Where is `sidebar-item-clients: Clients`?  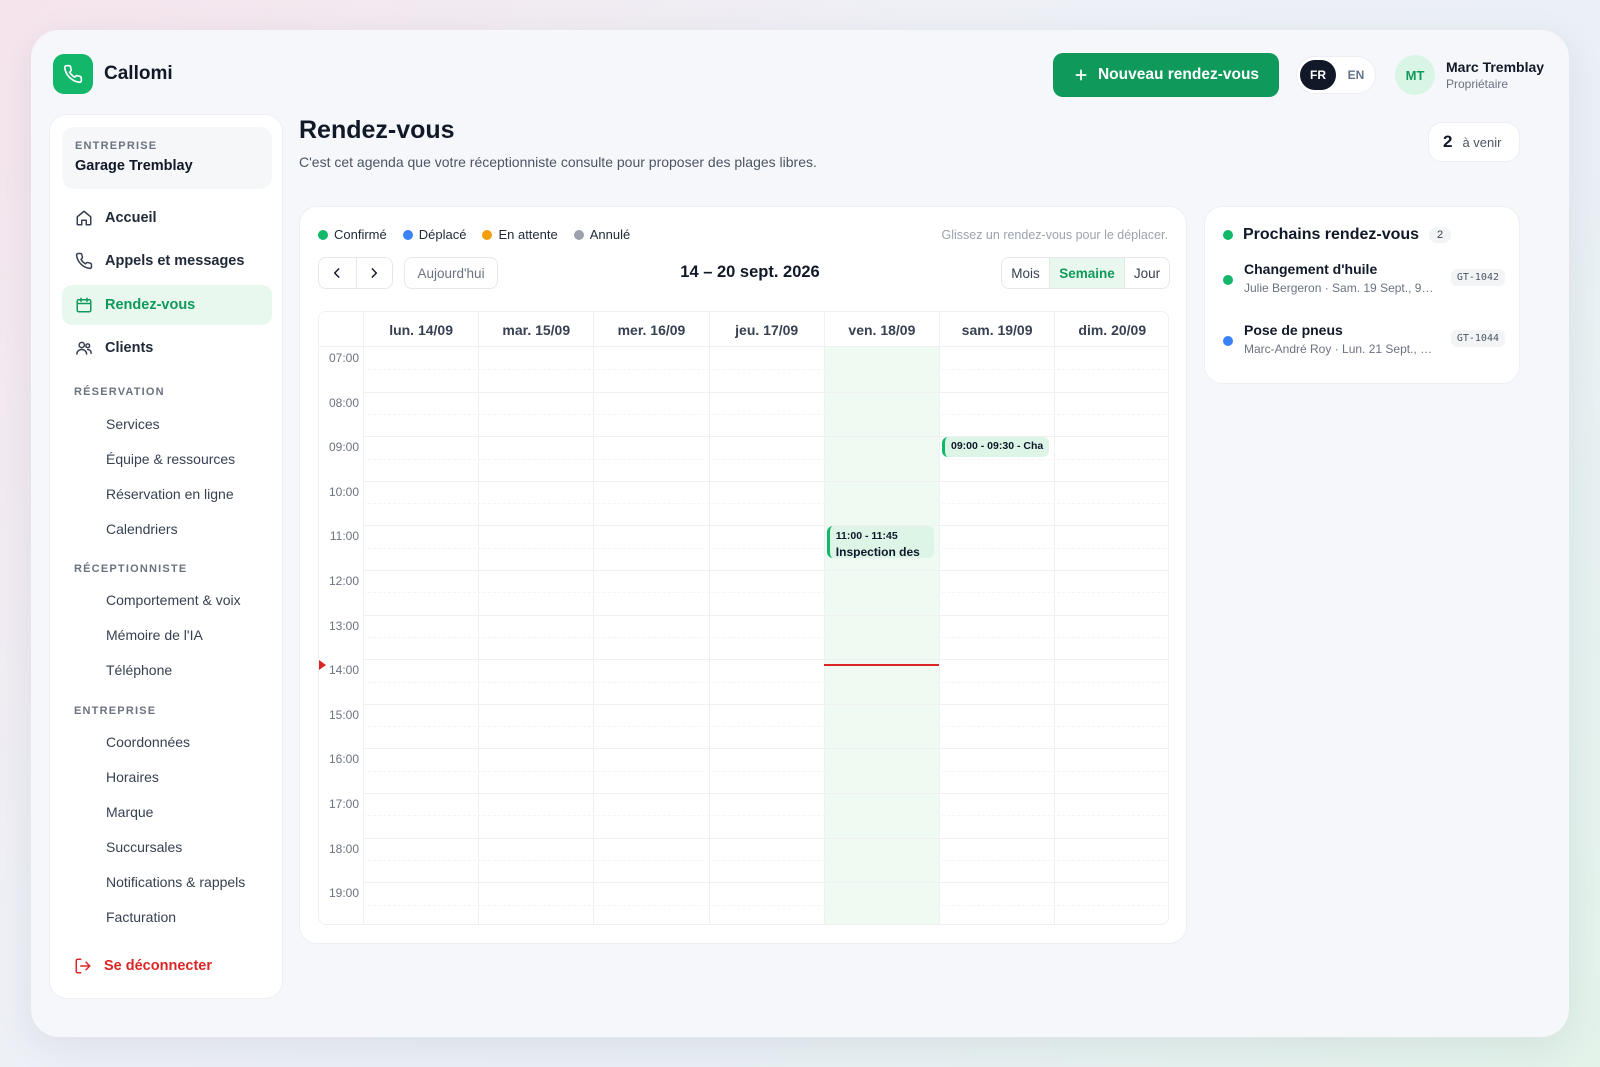 sidebar-item-clients: Clients is located at coordinates (167, 348).